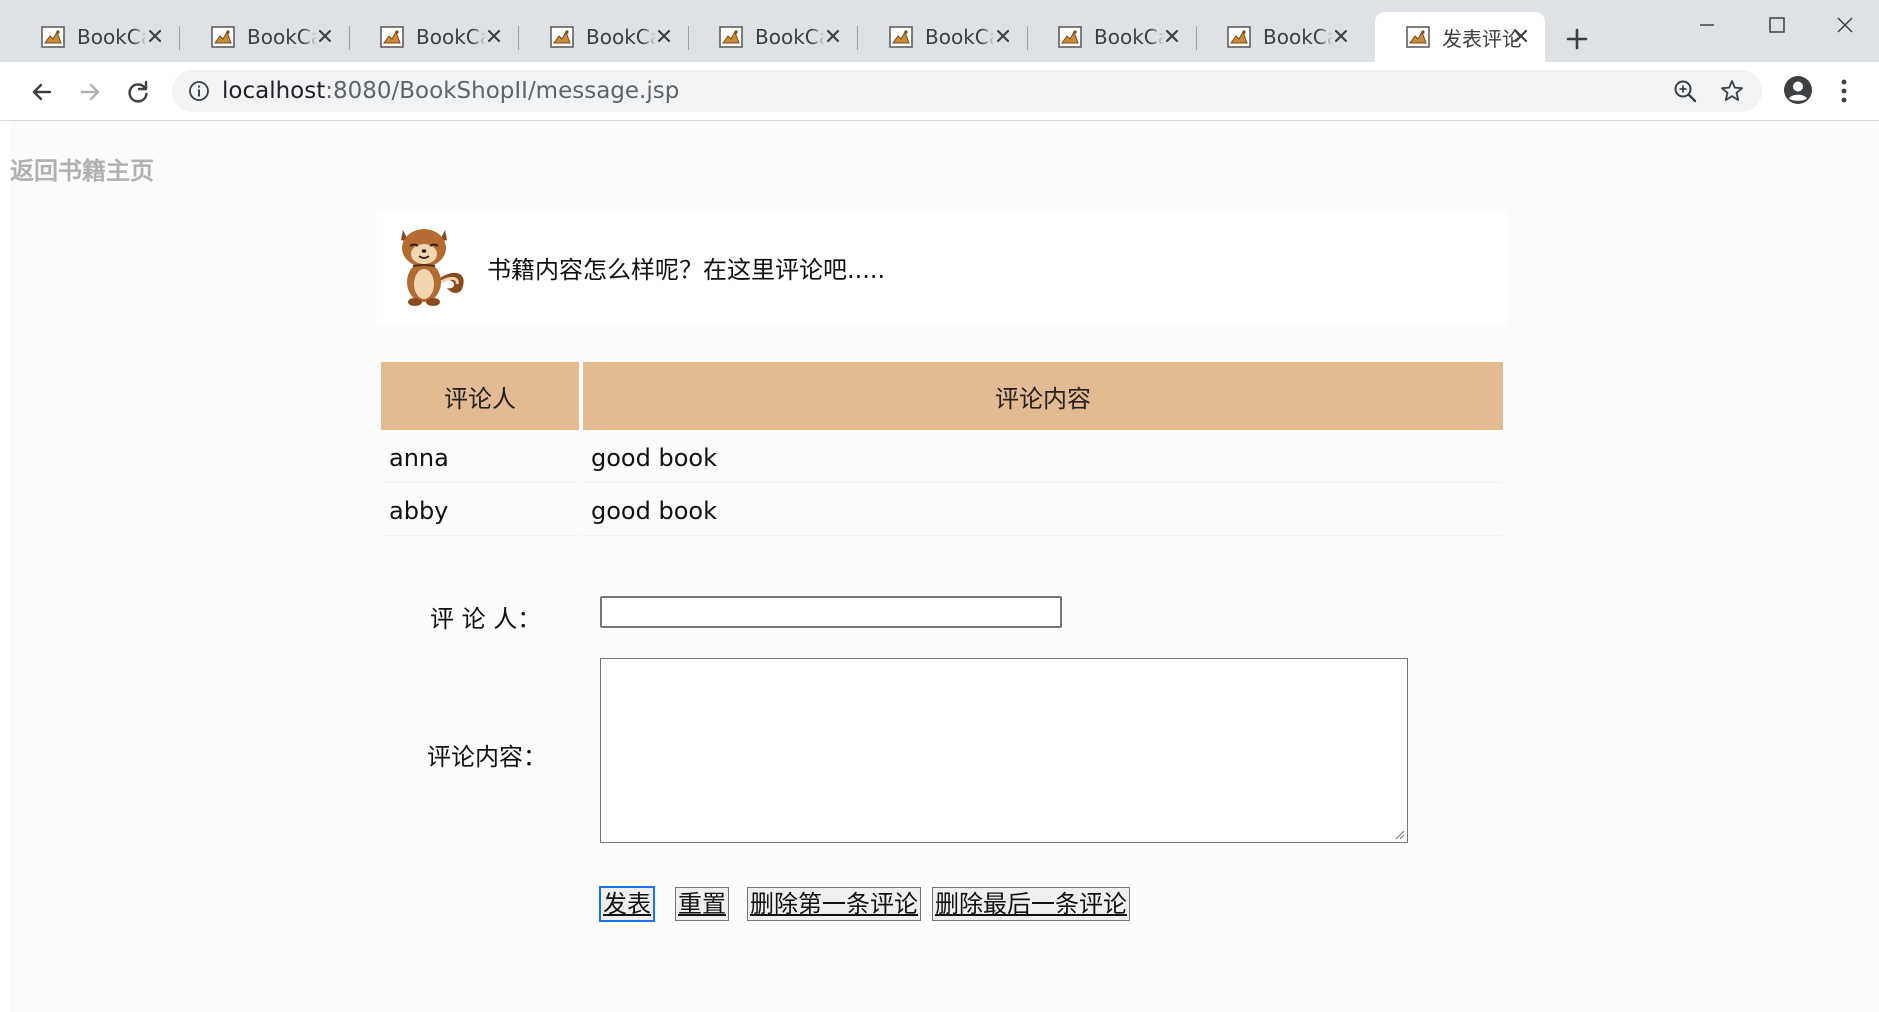  I want to click on commenter-name-input, so click(831, 612).